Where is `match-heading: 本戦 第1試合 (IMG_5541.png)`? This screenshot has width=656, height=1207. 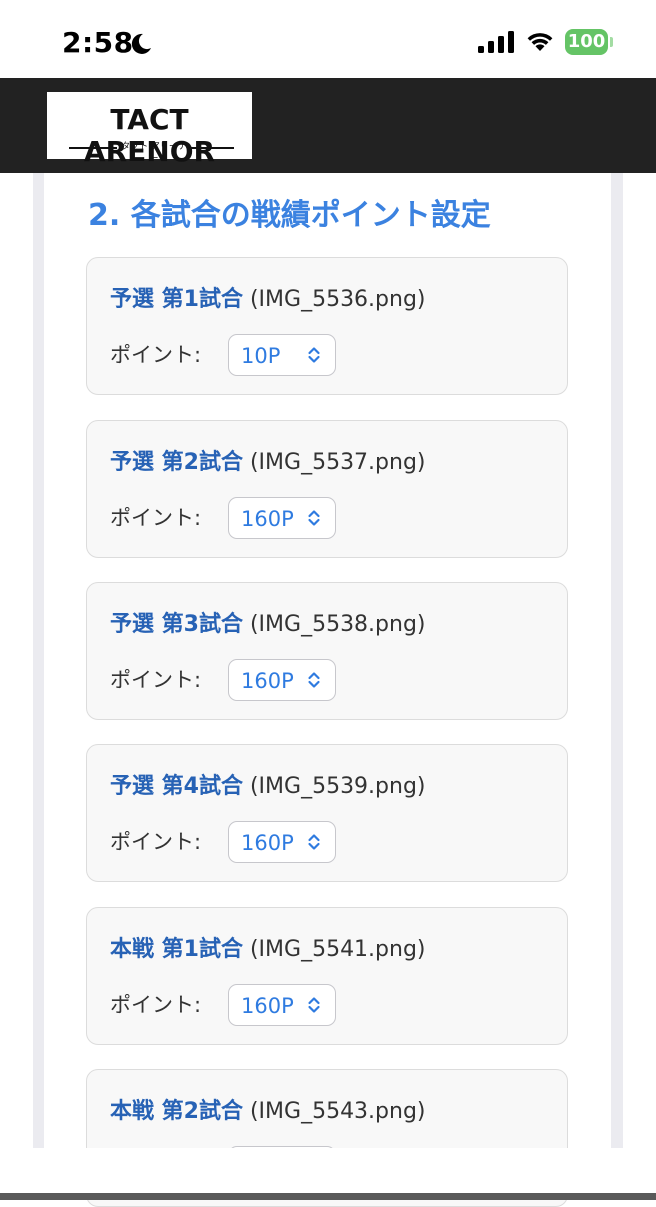 match-heading: 本戦 第1試合 (IMG_5541.png) is located at coordinates (268, 950).